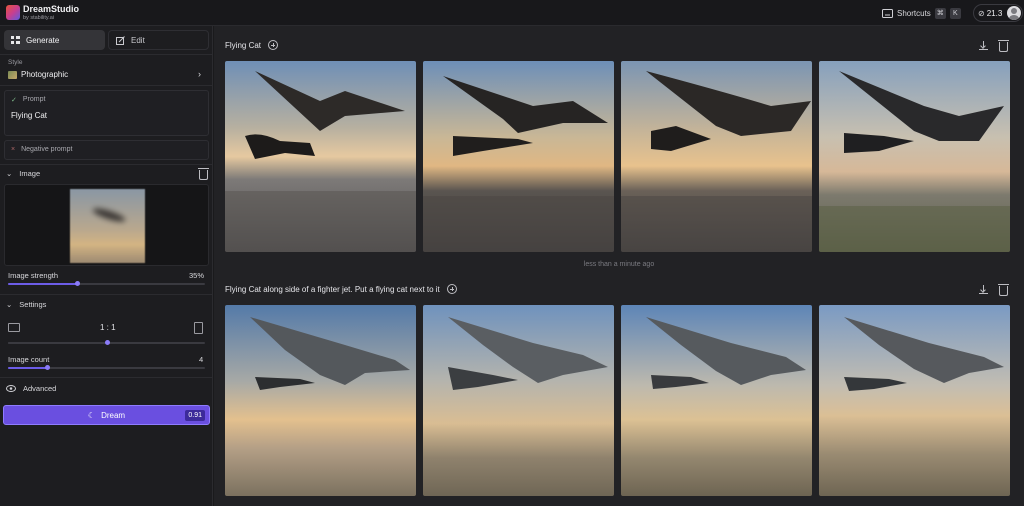  What do you see at coordinates (13, 149) in the screenshot?
I see `close-icon: ×` at bounding box center [13, 149].